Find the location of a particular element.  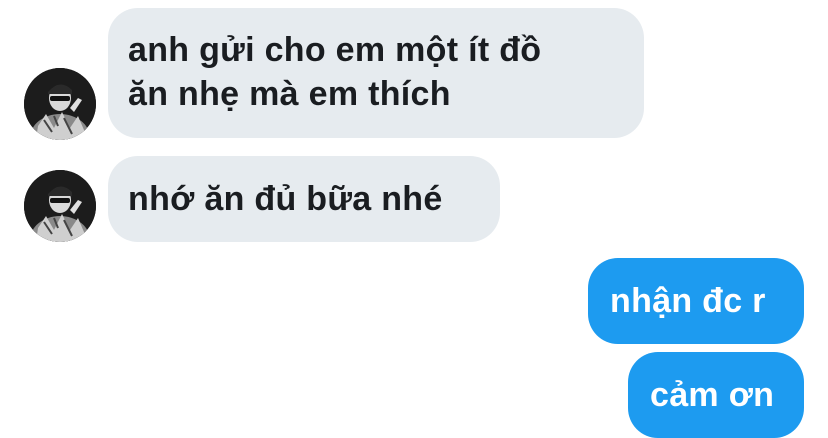

message-text: nhớ ăn đủ bữa nhé is located at coordinates (285, 199).